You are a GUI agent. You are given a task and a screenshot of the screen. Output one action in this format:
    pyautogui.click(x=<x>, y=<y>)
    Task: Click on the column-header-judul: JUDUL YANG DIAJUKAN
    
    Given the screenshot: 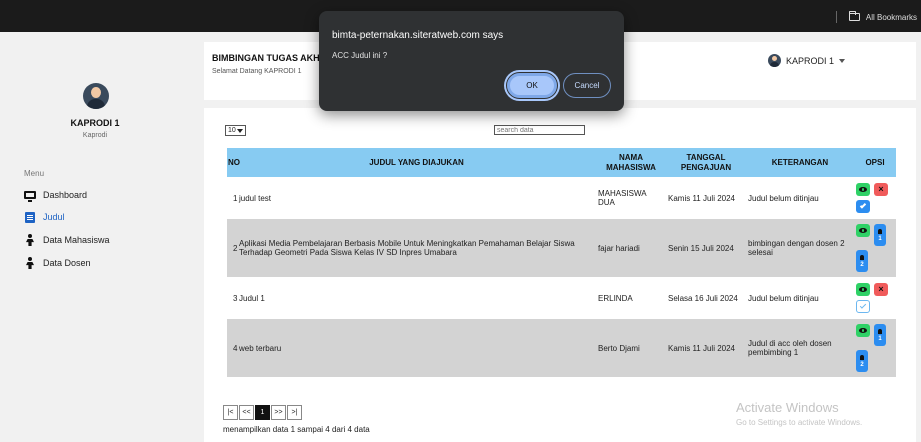 What is the action you would take?
    pyautogui.click(x=416, y=162)
    